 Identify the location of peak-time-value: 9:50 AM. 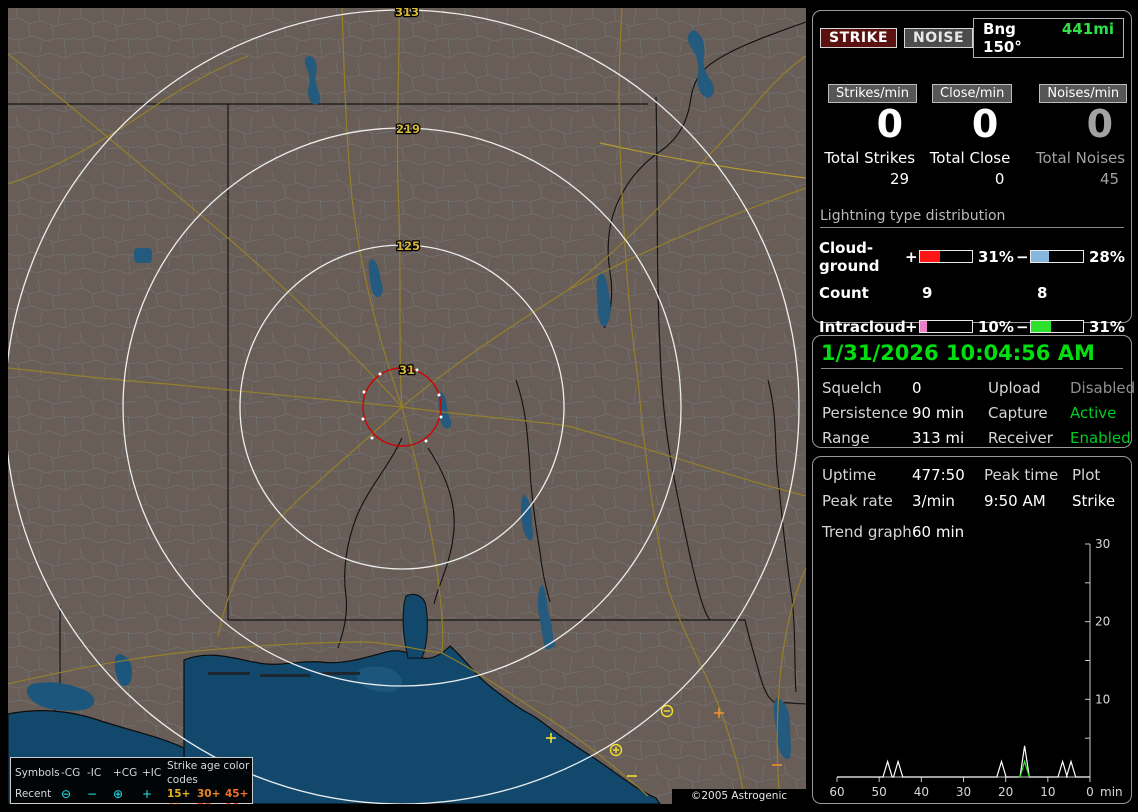
(1015, 501).